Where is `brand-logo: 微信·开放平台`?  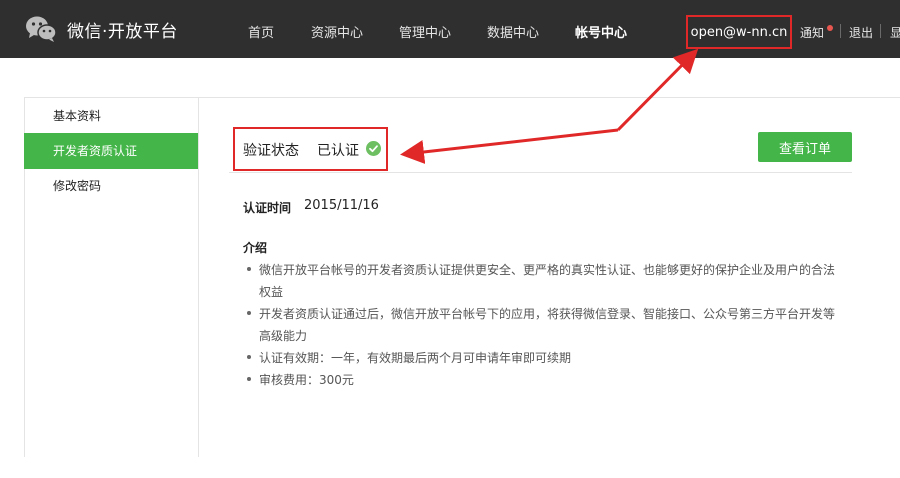 brand-logo: 微信·开放平台 is located at coordinates (101, 29).